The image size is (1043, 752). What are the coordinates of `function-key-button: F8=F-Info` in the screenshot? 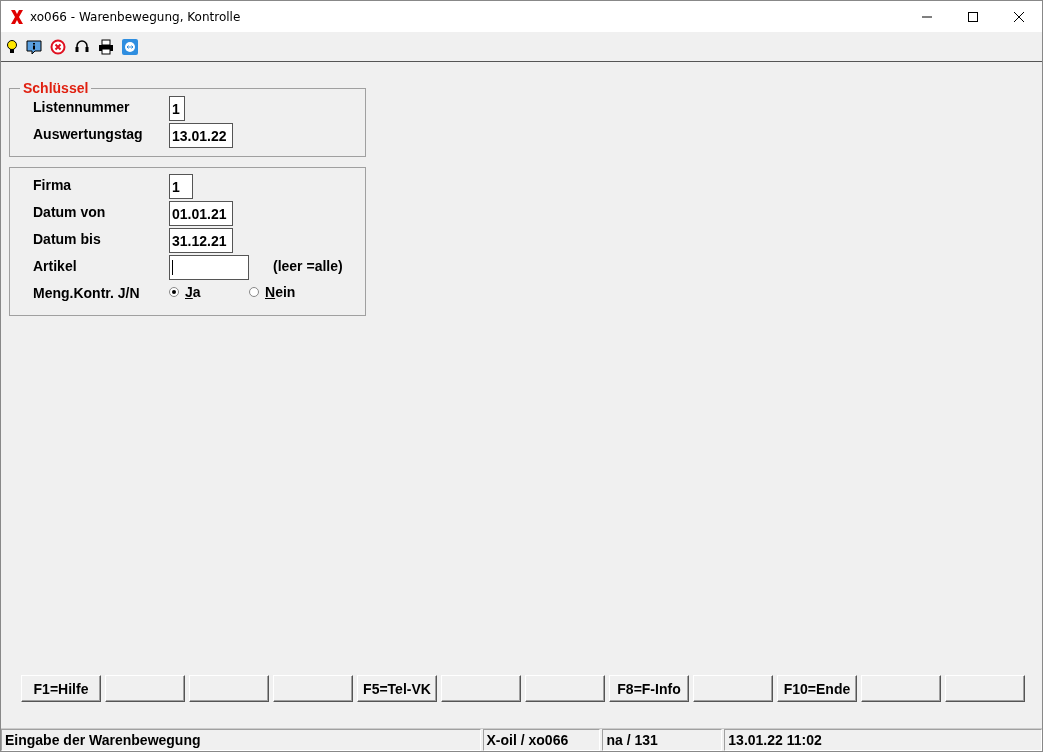 It's located at (649, 688).